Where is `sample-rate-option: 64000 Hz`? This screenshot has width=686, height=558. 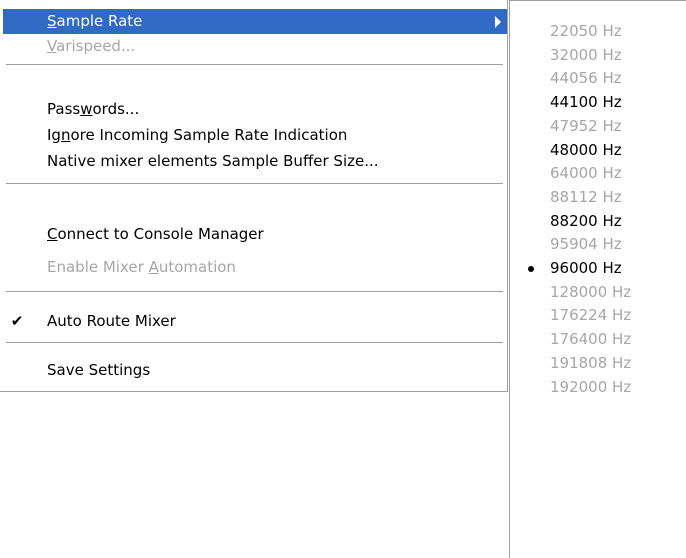 sample-rate-option: 64000 Hz is located at coordinates (598, 173).